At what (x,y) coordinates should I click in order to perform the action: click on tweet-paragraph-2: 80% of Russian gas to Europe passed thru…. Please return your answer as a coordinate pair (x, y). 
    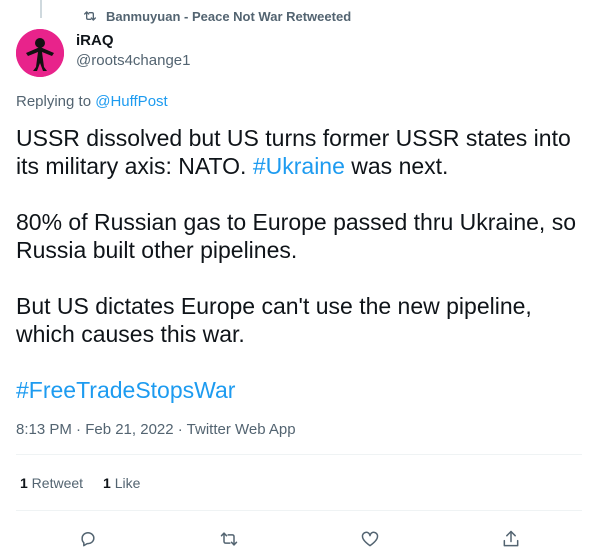
    Looking at the image, I should click on (296, 236).